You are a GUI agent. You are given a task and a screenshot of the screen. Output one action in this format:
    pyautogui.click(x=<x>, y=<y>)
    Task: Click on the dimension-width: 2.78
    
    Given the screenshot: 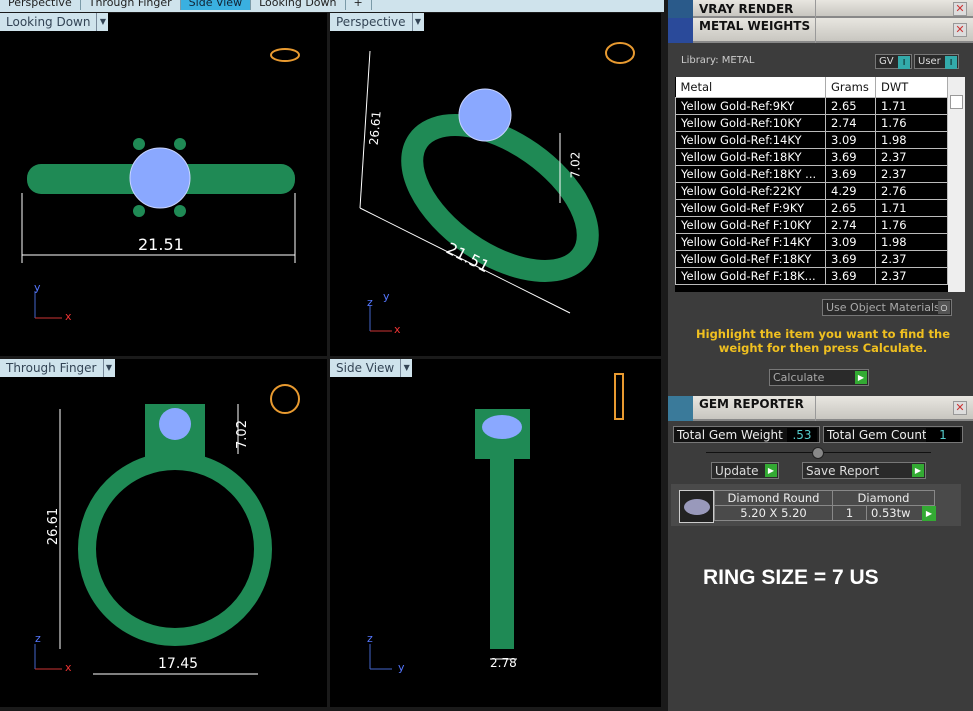 What is the action you would take?
    pyautogui.click(x=503, y=663)
    